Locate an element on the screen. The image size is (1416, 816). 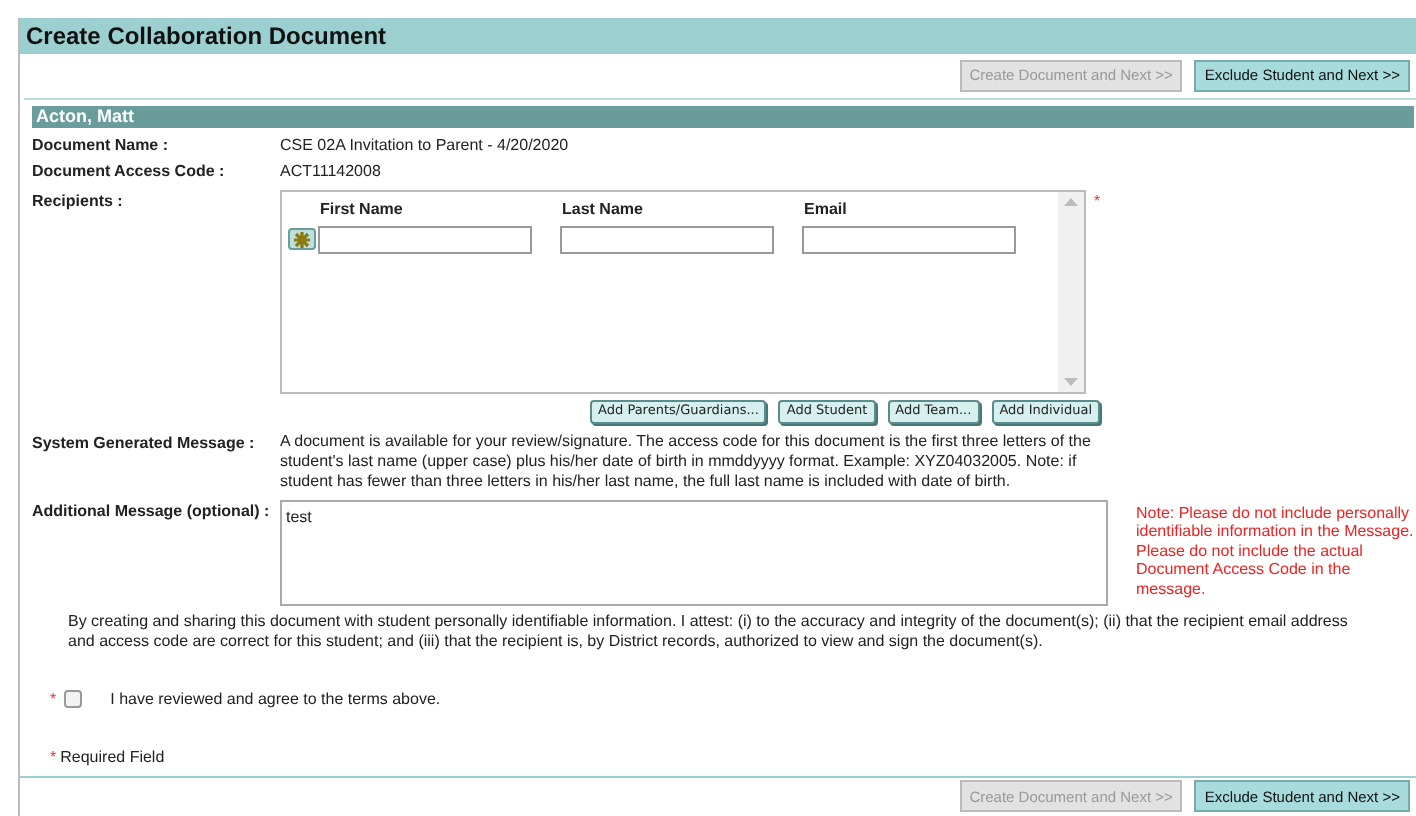
column-header: First Name is located at coordinates (362, 209).